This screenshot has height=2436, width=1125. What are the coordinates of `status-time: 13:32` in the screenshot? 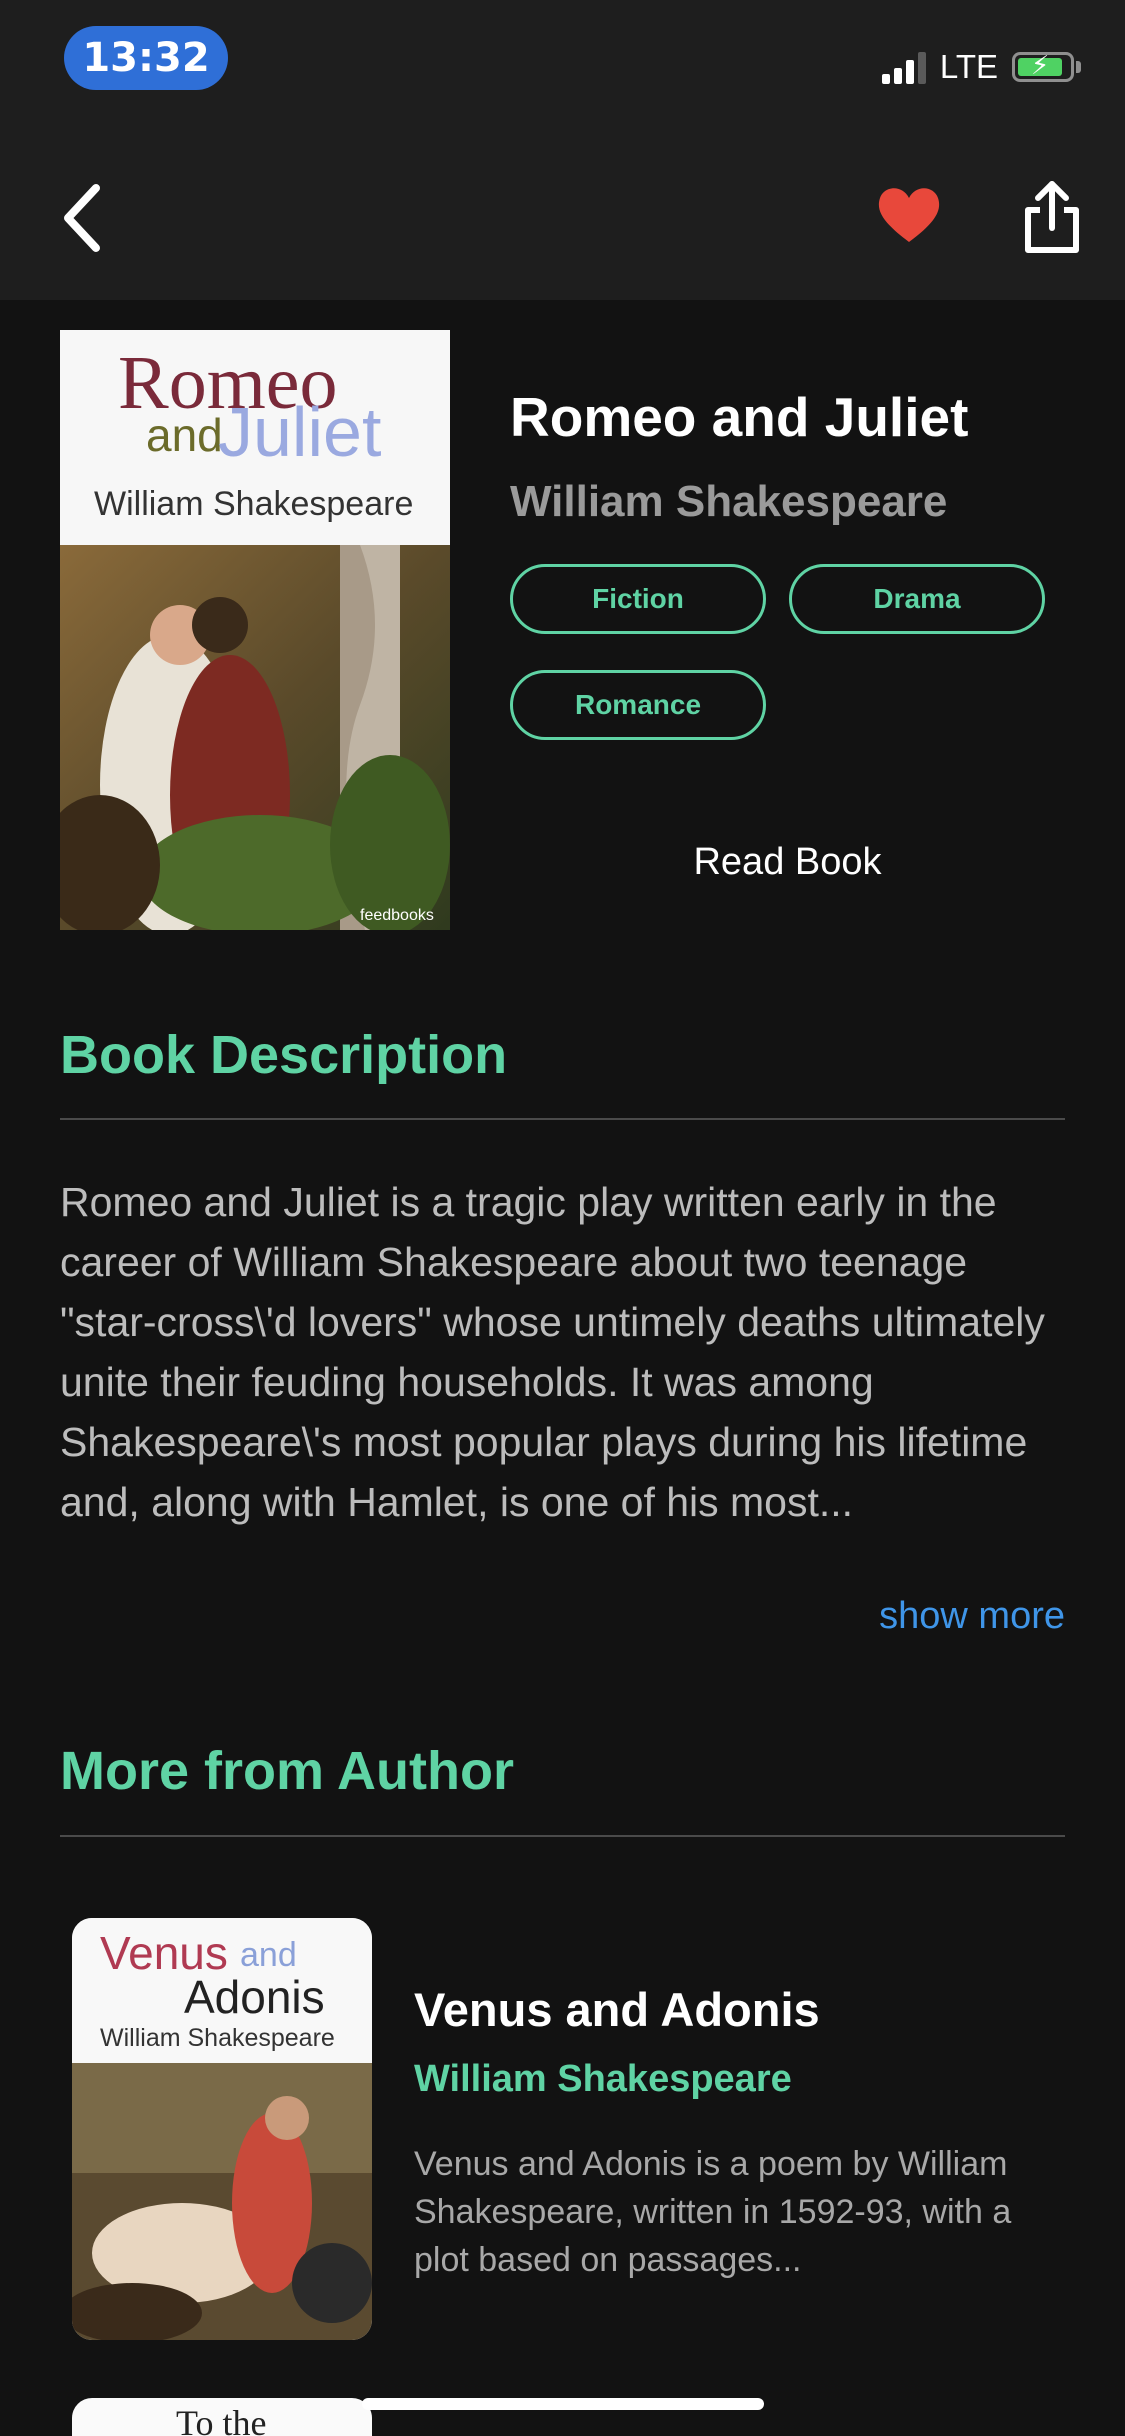 It's located at (146, 58).